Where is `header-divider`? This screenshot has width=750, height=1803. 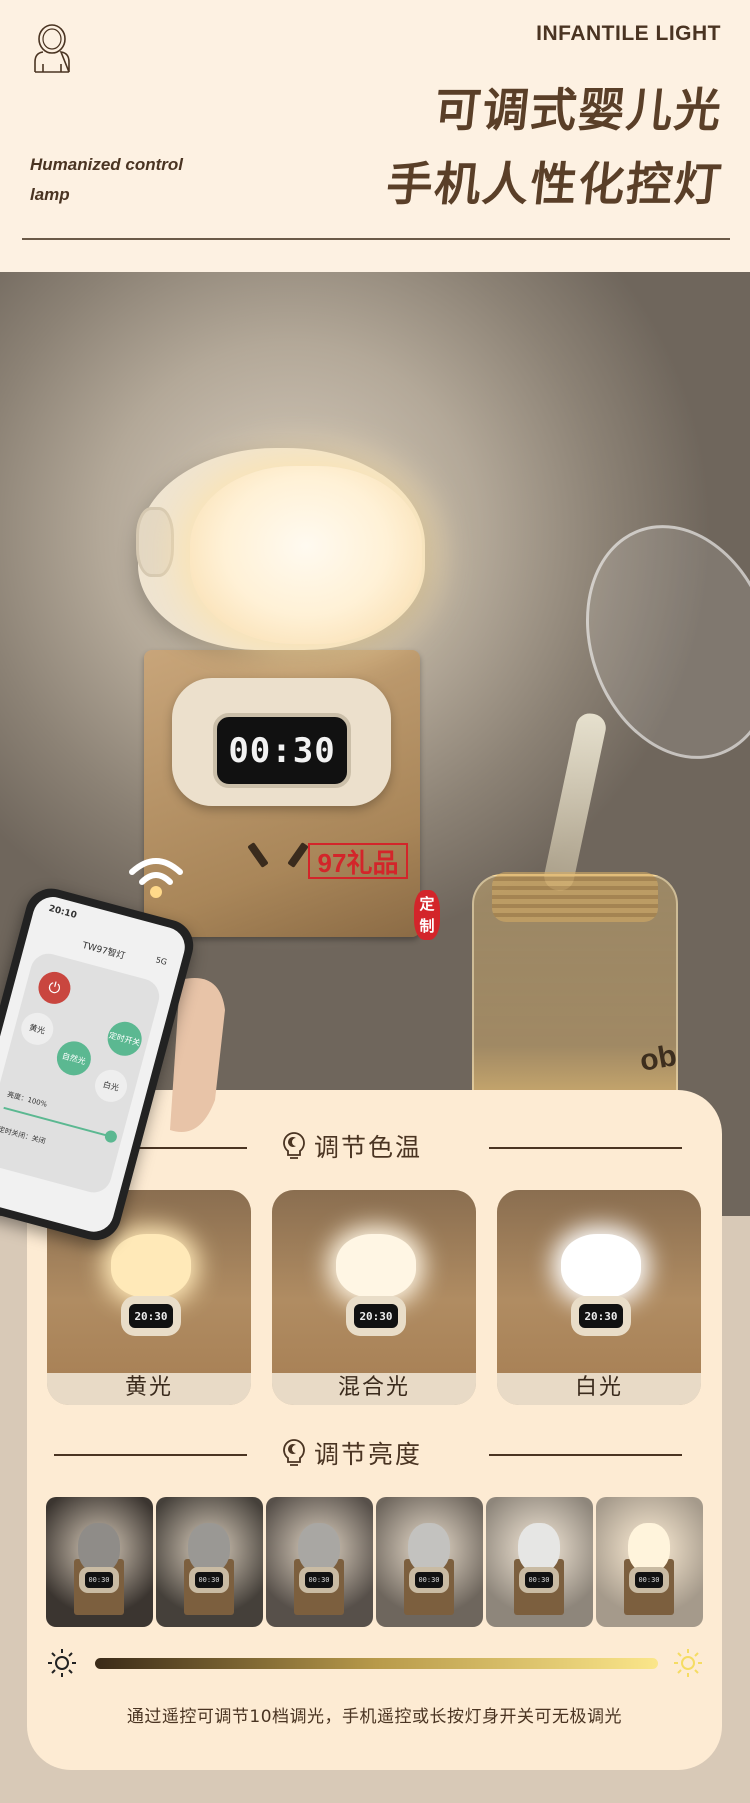
header-divider is located at coordinates (376, 239).